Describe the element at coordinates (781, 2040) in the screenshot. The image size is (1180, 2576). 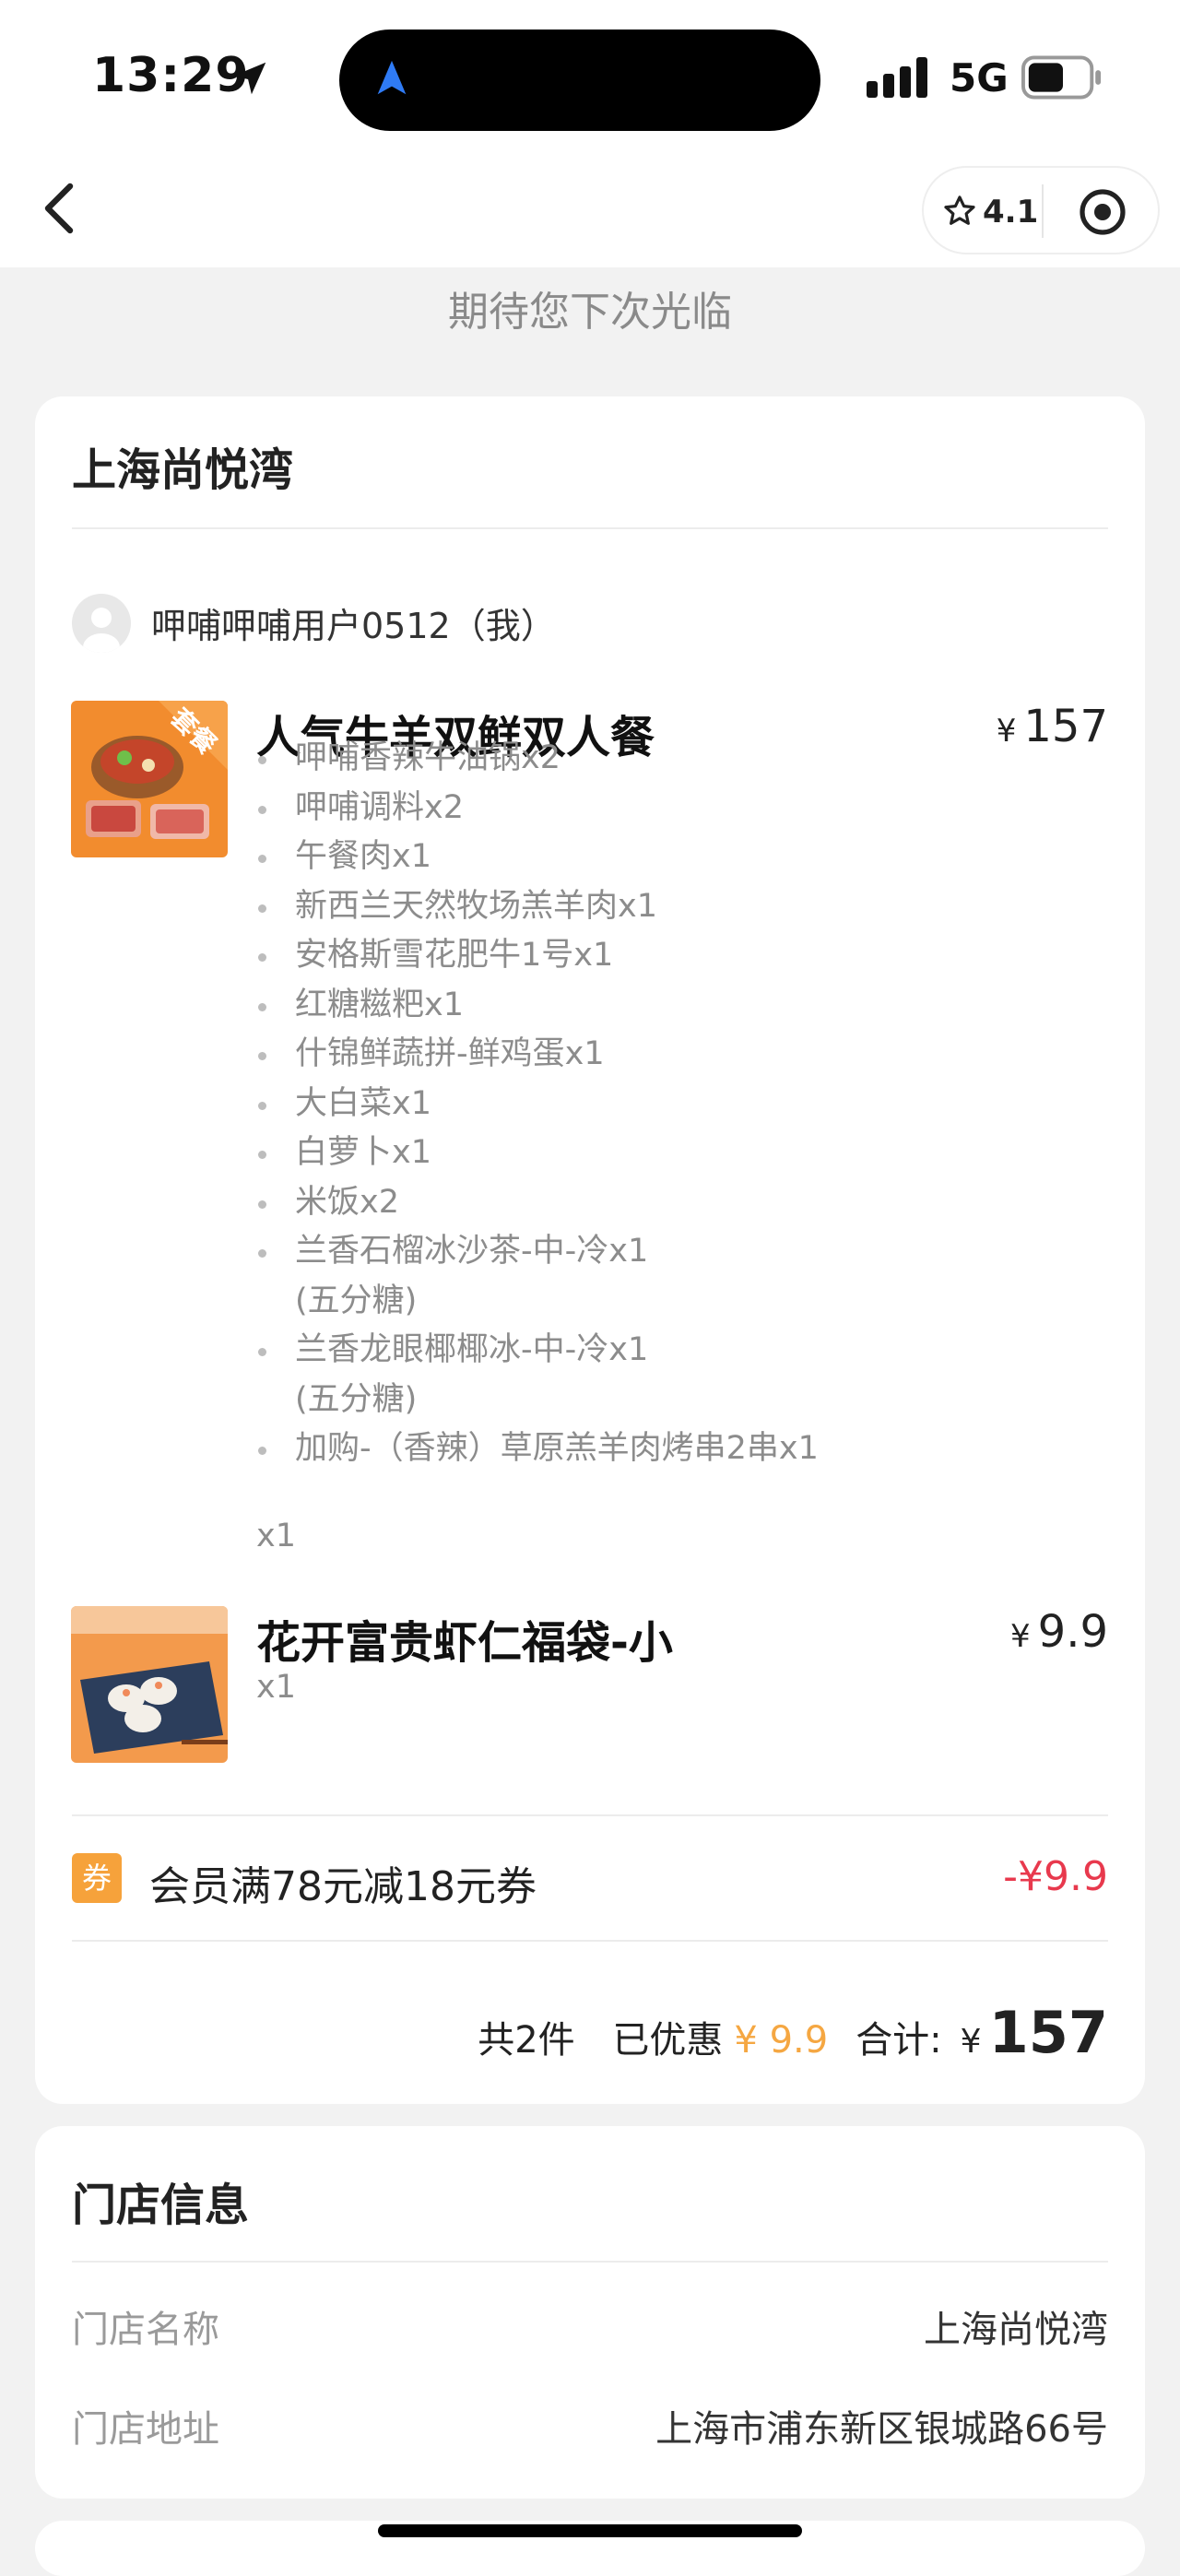
I see `discount-value: ¥ 9.9` at that location.